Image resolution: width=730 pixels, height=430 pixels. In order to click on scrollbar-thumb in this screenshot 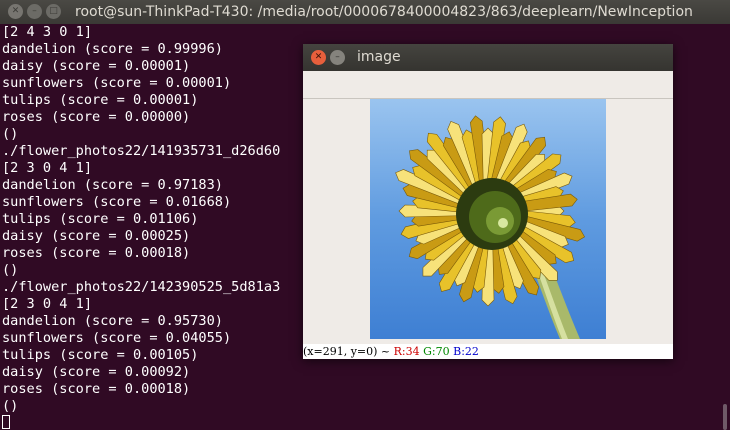, I will do `click(725, 417)`.